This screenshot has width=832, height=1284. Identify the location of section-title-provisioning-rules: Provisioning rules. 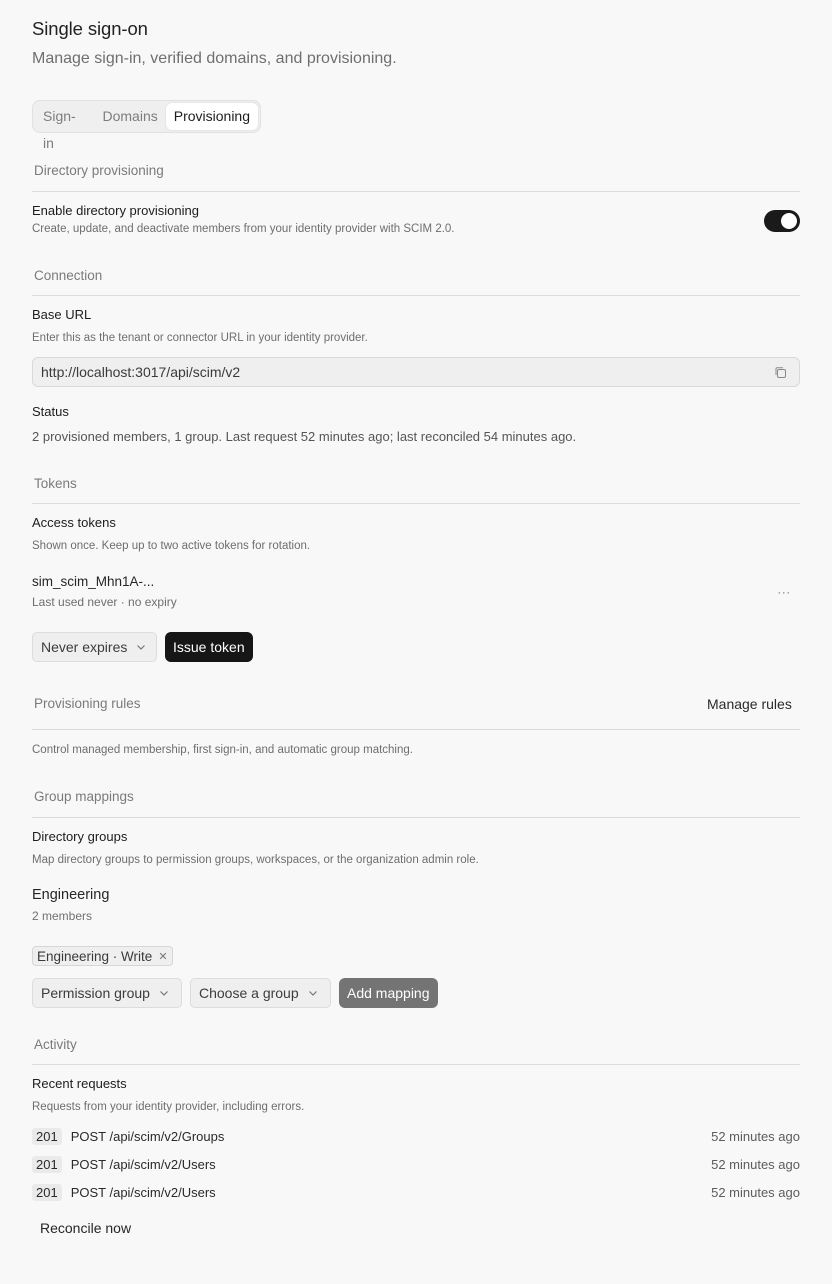
(87, 703).